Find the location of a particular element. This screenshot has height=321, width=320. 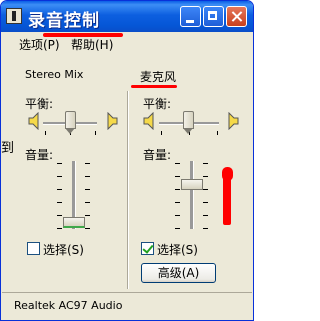

advanced-button: 高级(A) is located at coordinates (178, 273).